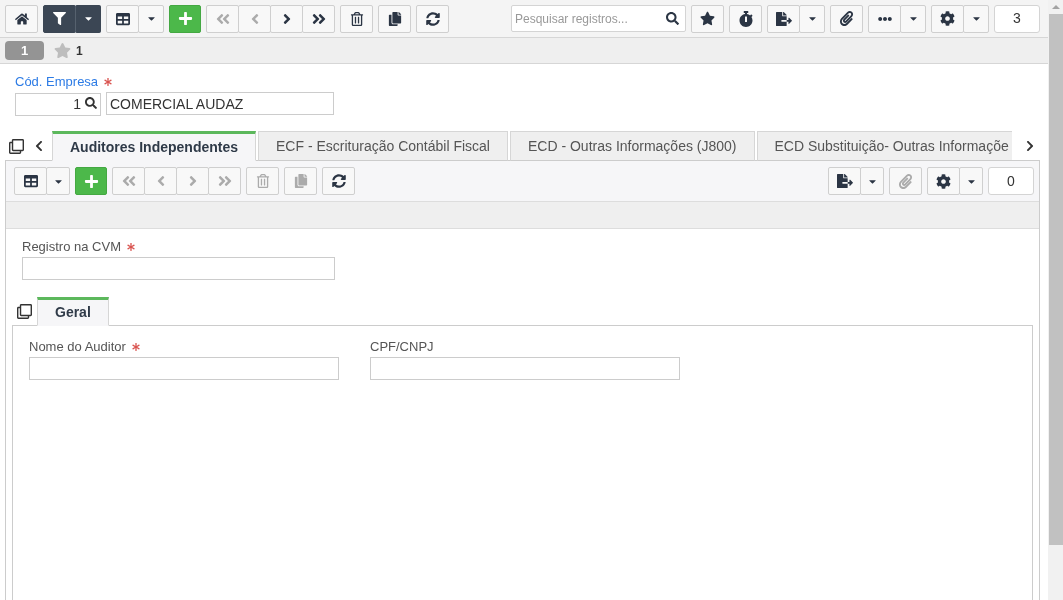 This screenshot has width=1063, height=600. I want to click on next-button, so click(286, 18).